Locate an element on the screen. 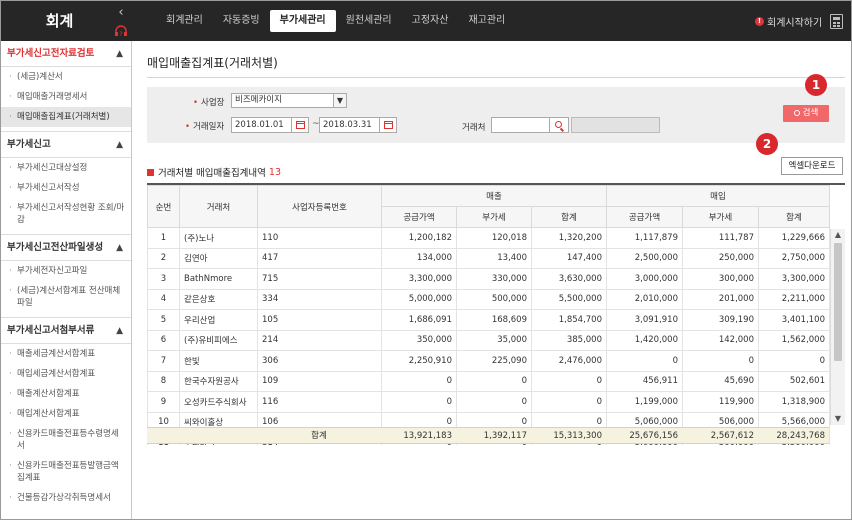  cell-sales-sum: 1,320,200 is located at coordinates (569, 238).